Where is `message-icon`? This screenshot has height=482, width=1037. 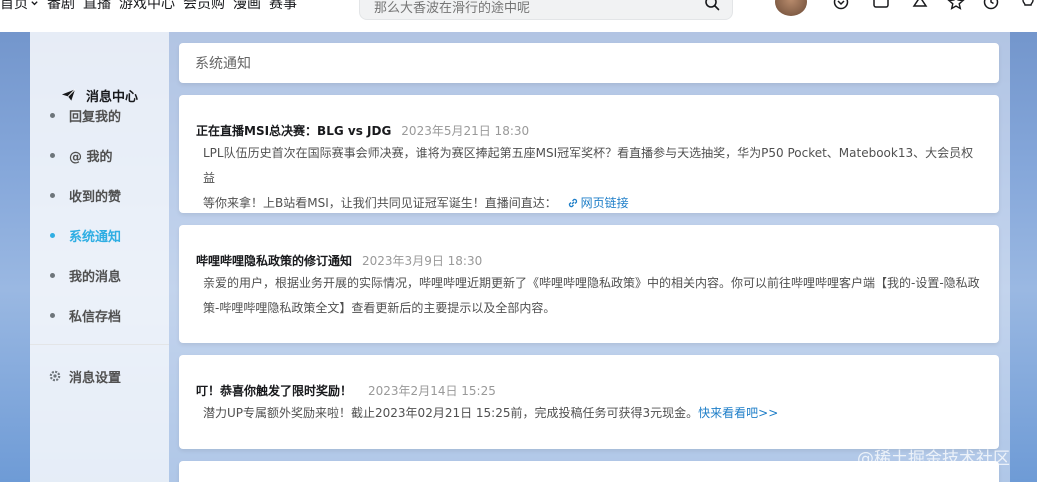
message-icon is located at coordinates (881, 5).